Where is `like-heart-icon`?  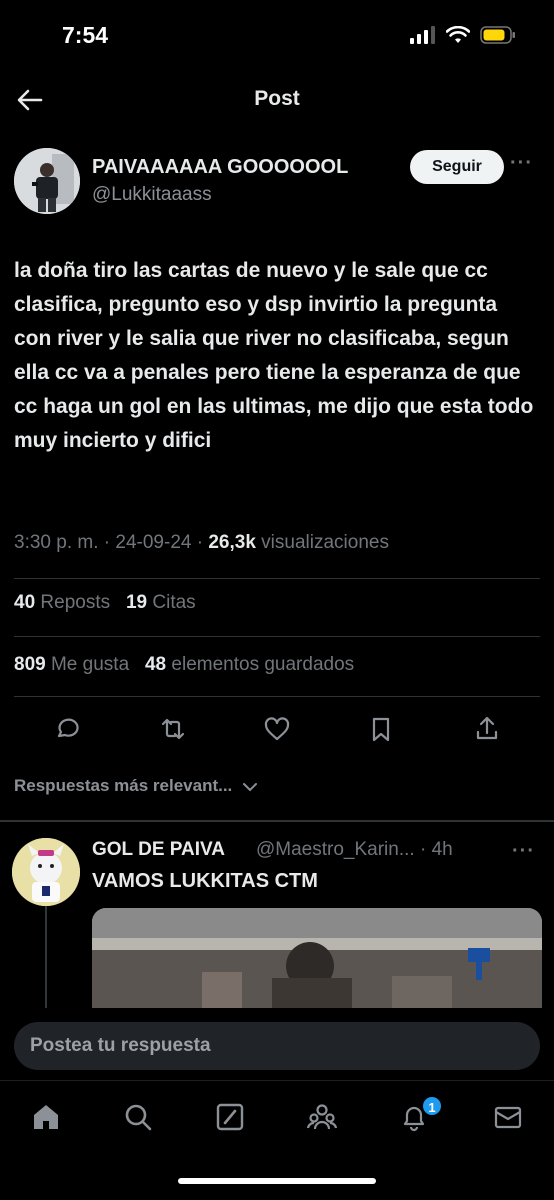
like-heart-icon is located at coordinates (277, 729).